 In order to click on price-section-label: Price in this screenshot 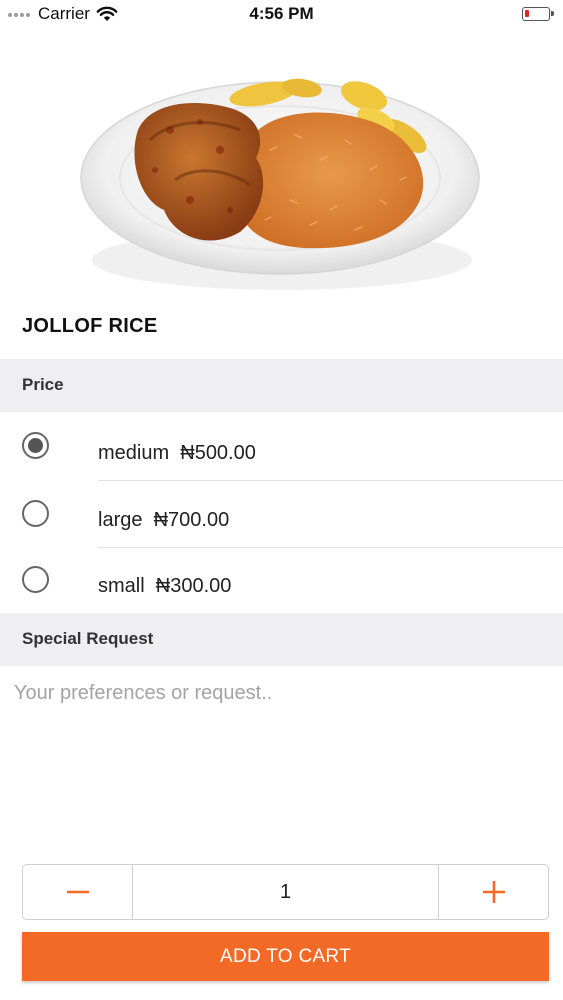, I will do `click(43, 384)`.